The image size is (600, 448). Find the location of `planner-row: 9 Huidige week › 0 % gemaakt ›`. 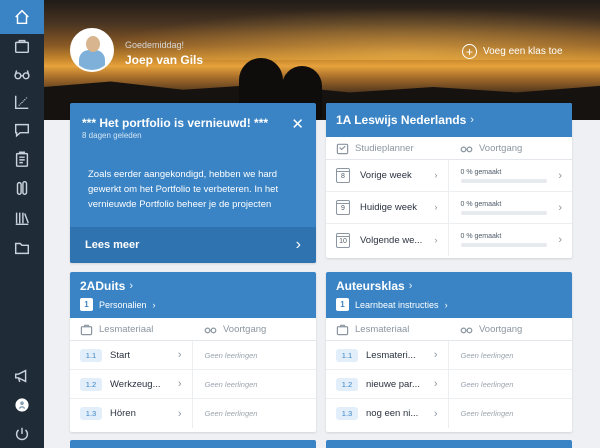

planner-row: 9 Huidige week › 0 % gemaakt › is located at coordinates (449, 208).